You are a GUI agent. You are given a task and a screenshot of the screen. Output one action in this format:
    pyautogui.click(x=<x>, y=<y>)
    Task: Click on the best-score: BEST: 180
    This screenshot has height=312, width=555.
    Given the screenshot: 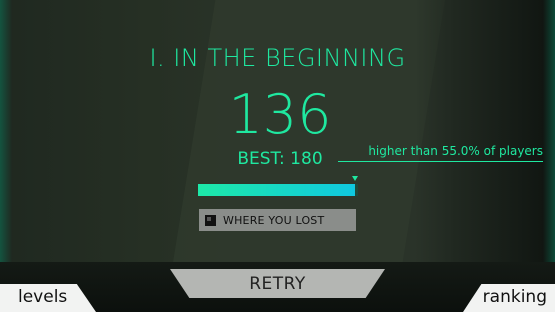 What is the action you would take?
    pyautogui.click(x=280, y=159)
    